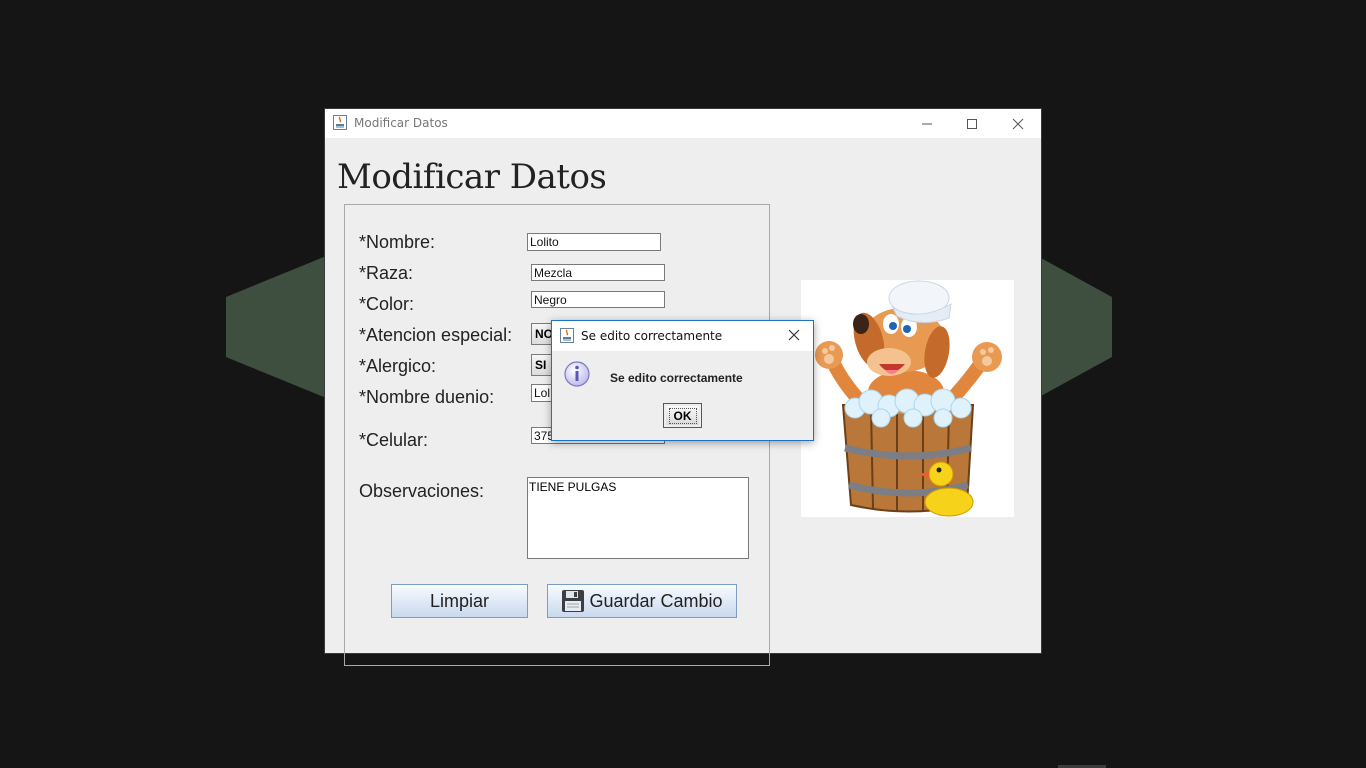 The width and height of the screenshot is (1366, 768). Describe the element at coordinates (401, 123) in the screenshot. I see `window-title: Modificar Datos` at that location.